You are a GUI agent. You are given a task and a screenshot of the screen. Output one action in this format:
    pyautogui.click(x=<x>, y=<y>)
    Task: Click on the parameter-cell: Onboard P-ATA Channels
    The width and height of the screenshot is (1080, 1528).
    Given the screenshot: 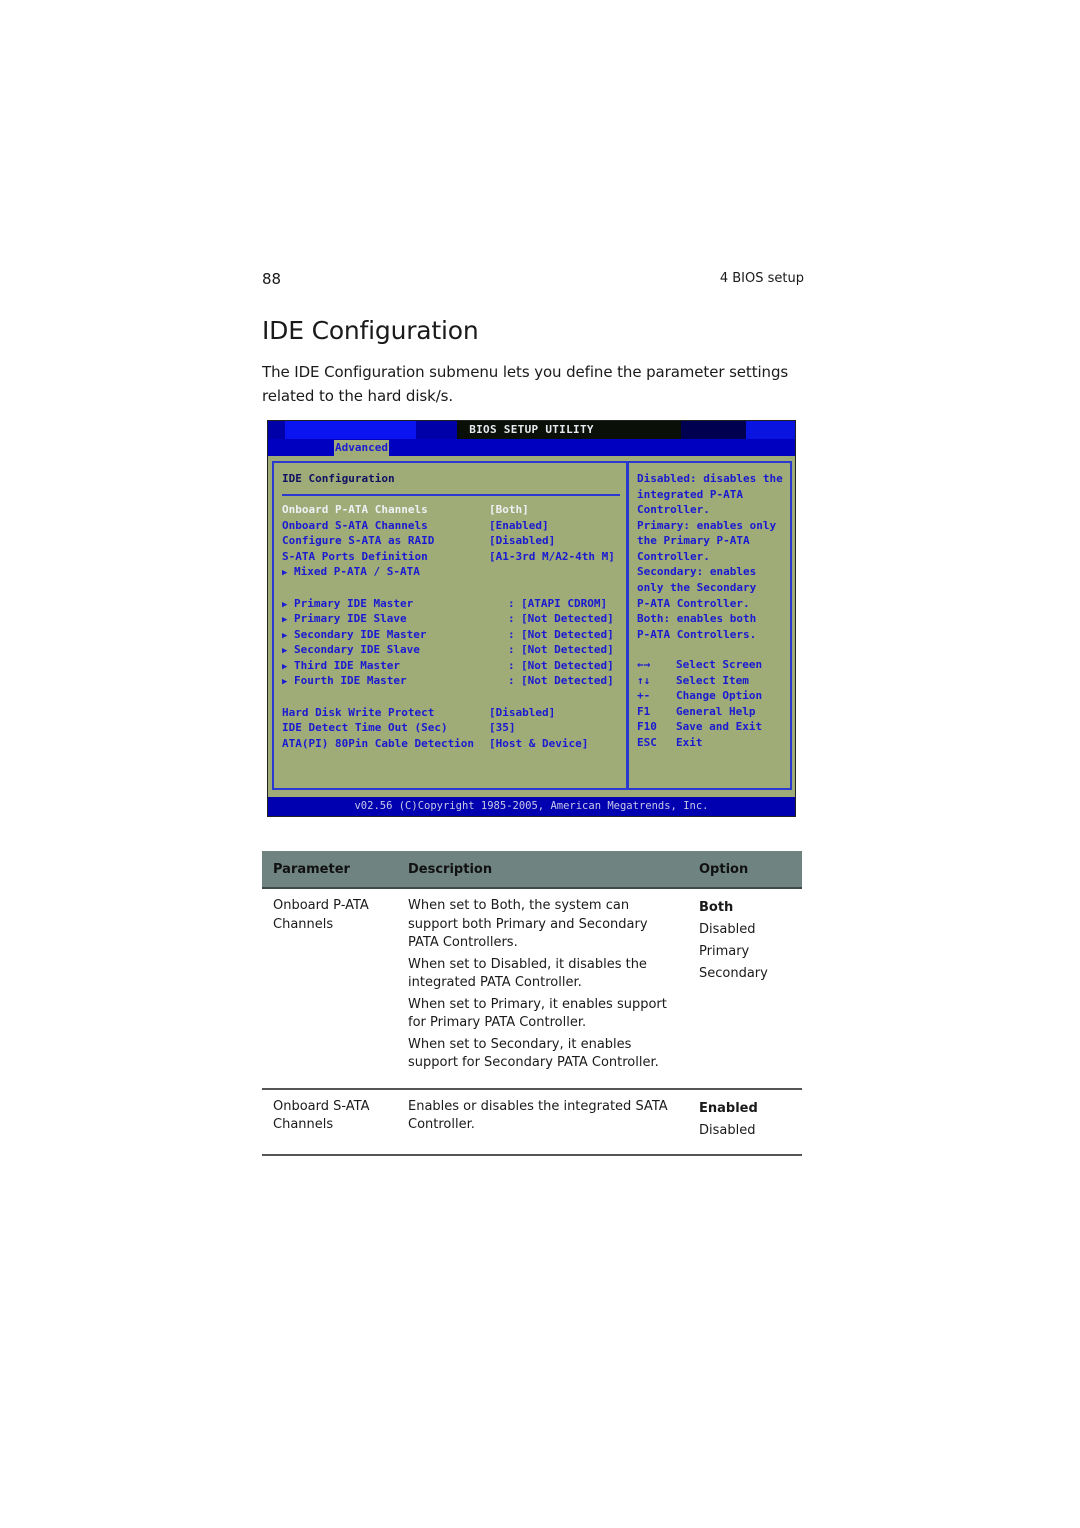 What is the action you would take?
    pyautogui.click(x=329, y=989)
    